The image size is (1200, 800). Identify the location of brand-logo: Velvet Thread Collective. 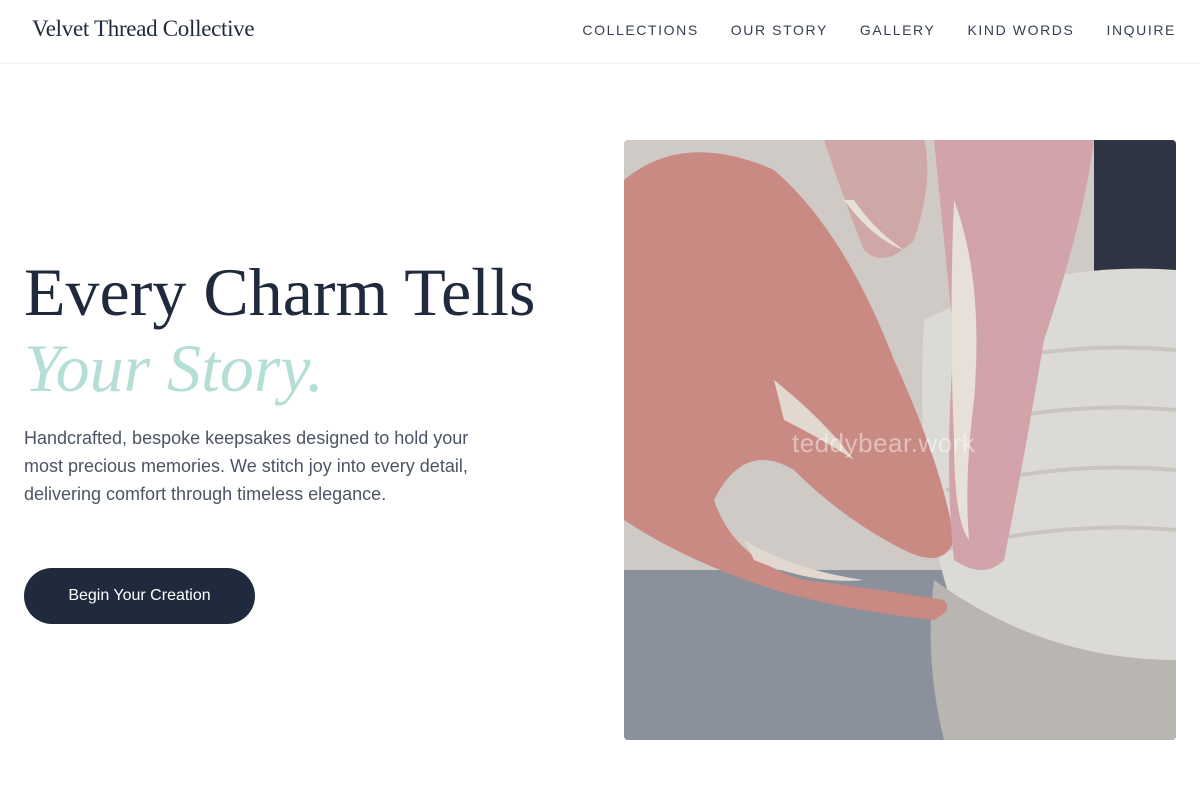
(143, 29).